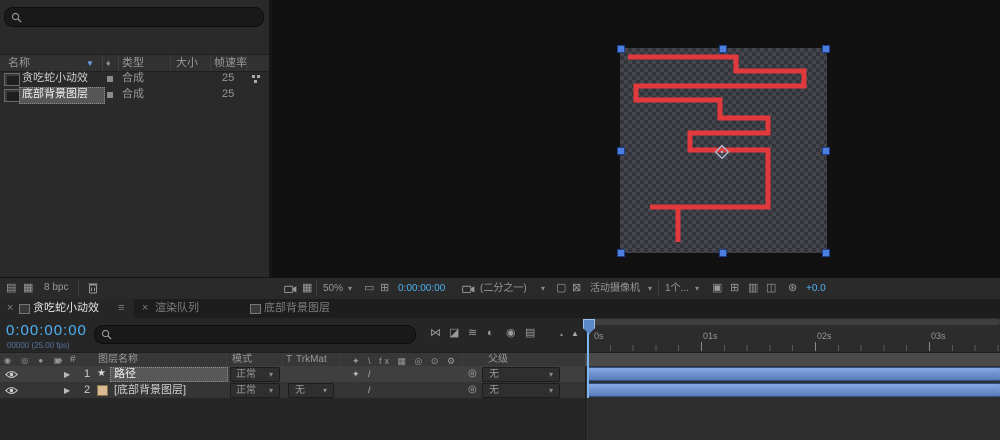 This screenshot has width=1000, height=440. What do you see at coordinates (792, 382) in the screenshot?
I see `track-area` at bounding box center [792, 382].